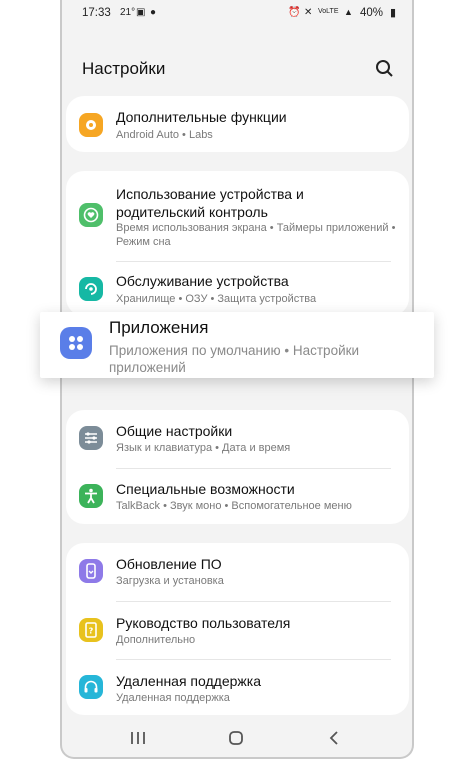 This screenshot has height=759, width=474. What do you see at coordinates (201, 117) in the screenshot?
I see `settings-item-title: Дополнительные функции` at bounding box center [201, 117].